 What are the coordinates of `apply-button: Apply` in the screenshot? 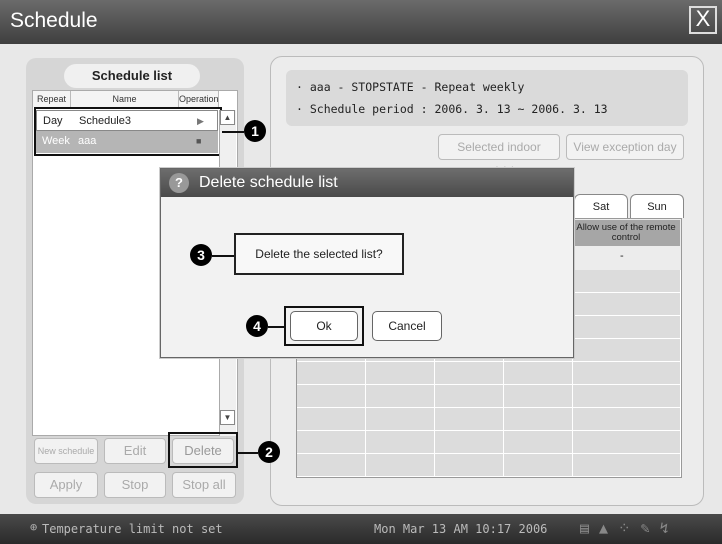 It's located at (66, 485).